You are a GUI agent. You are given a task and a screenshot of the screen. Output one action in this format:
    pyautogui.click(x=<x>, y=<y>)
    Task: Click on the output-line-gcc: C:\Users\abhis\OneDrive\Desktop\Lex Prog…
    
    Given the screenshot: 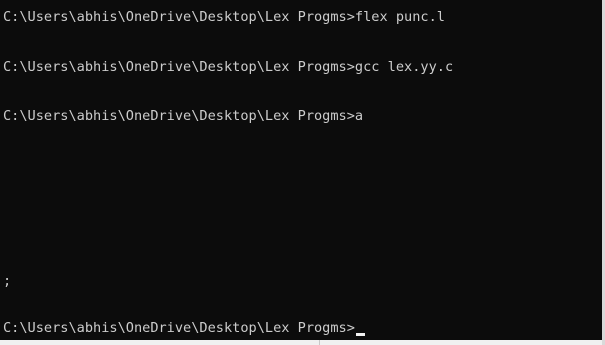 What is the action you would take?
    pyautogui.click(x=228, y=67)
    